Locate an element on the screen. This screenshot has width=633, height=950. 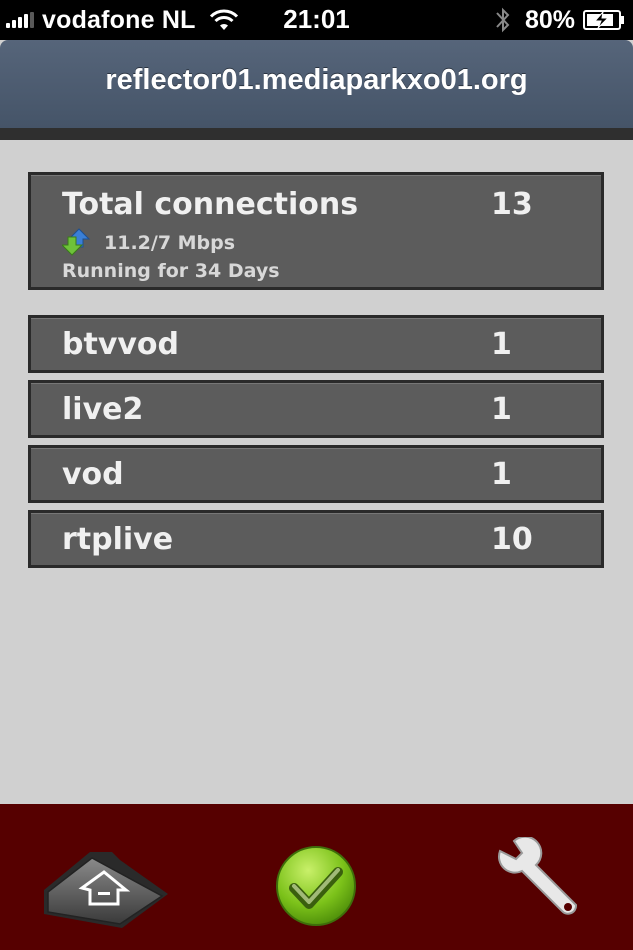
uptime-text: Running for 34 Days is located at coordinates (171, 271).